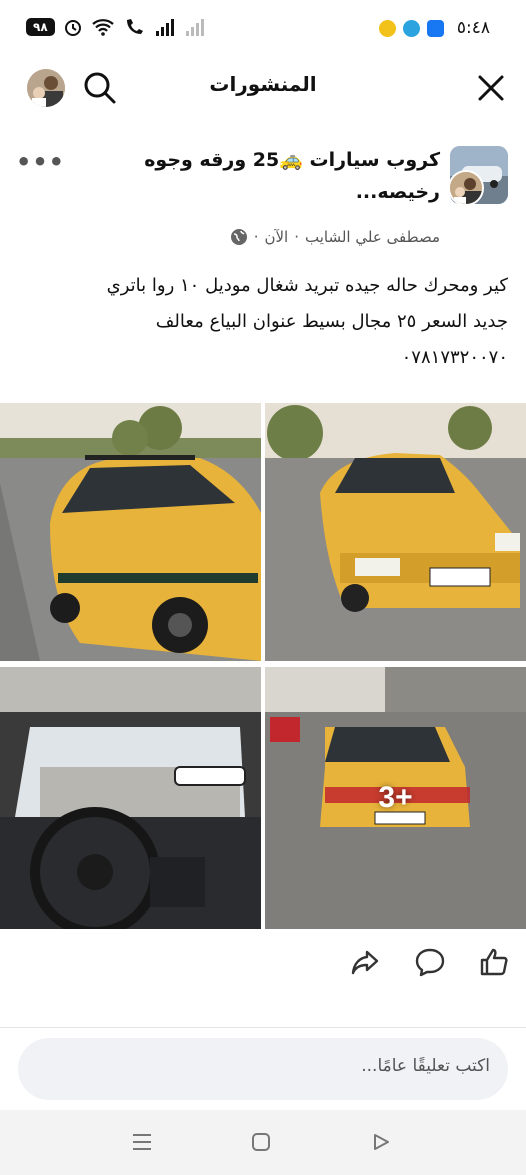 The width and height of the screenshot is (526, 1175). What do you see at coordinates (263, 1027) in the screenshot?
I see `divider` at bounding box center [263, 1027].